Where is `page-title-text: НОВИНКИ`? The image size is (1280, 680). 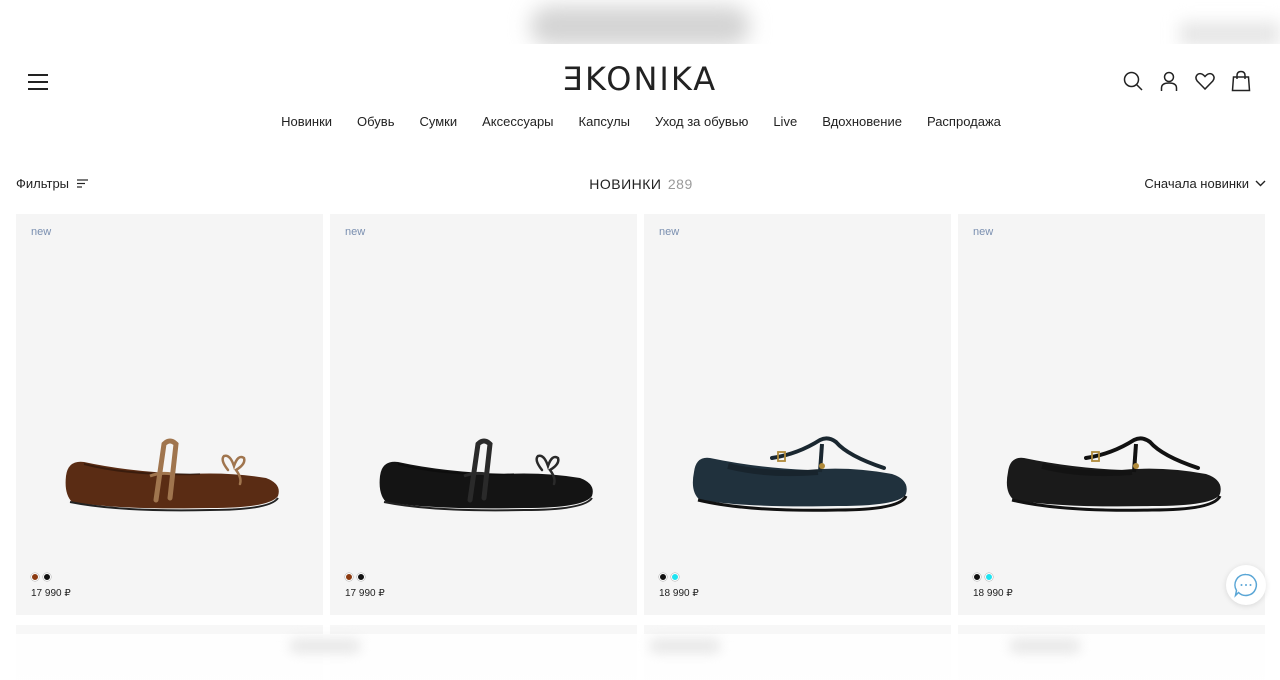
page-title-text: НОВИНКИ is located at coordinates (625, 184).